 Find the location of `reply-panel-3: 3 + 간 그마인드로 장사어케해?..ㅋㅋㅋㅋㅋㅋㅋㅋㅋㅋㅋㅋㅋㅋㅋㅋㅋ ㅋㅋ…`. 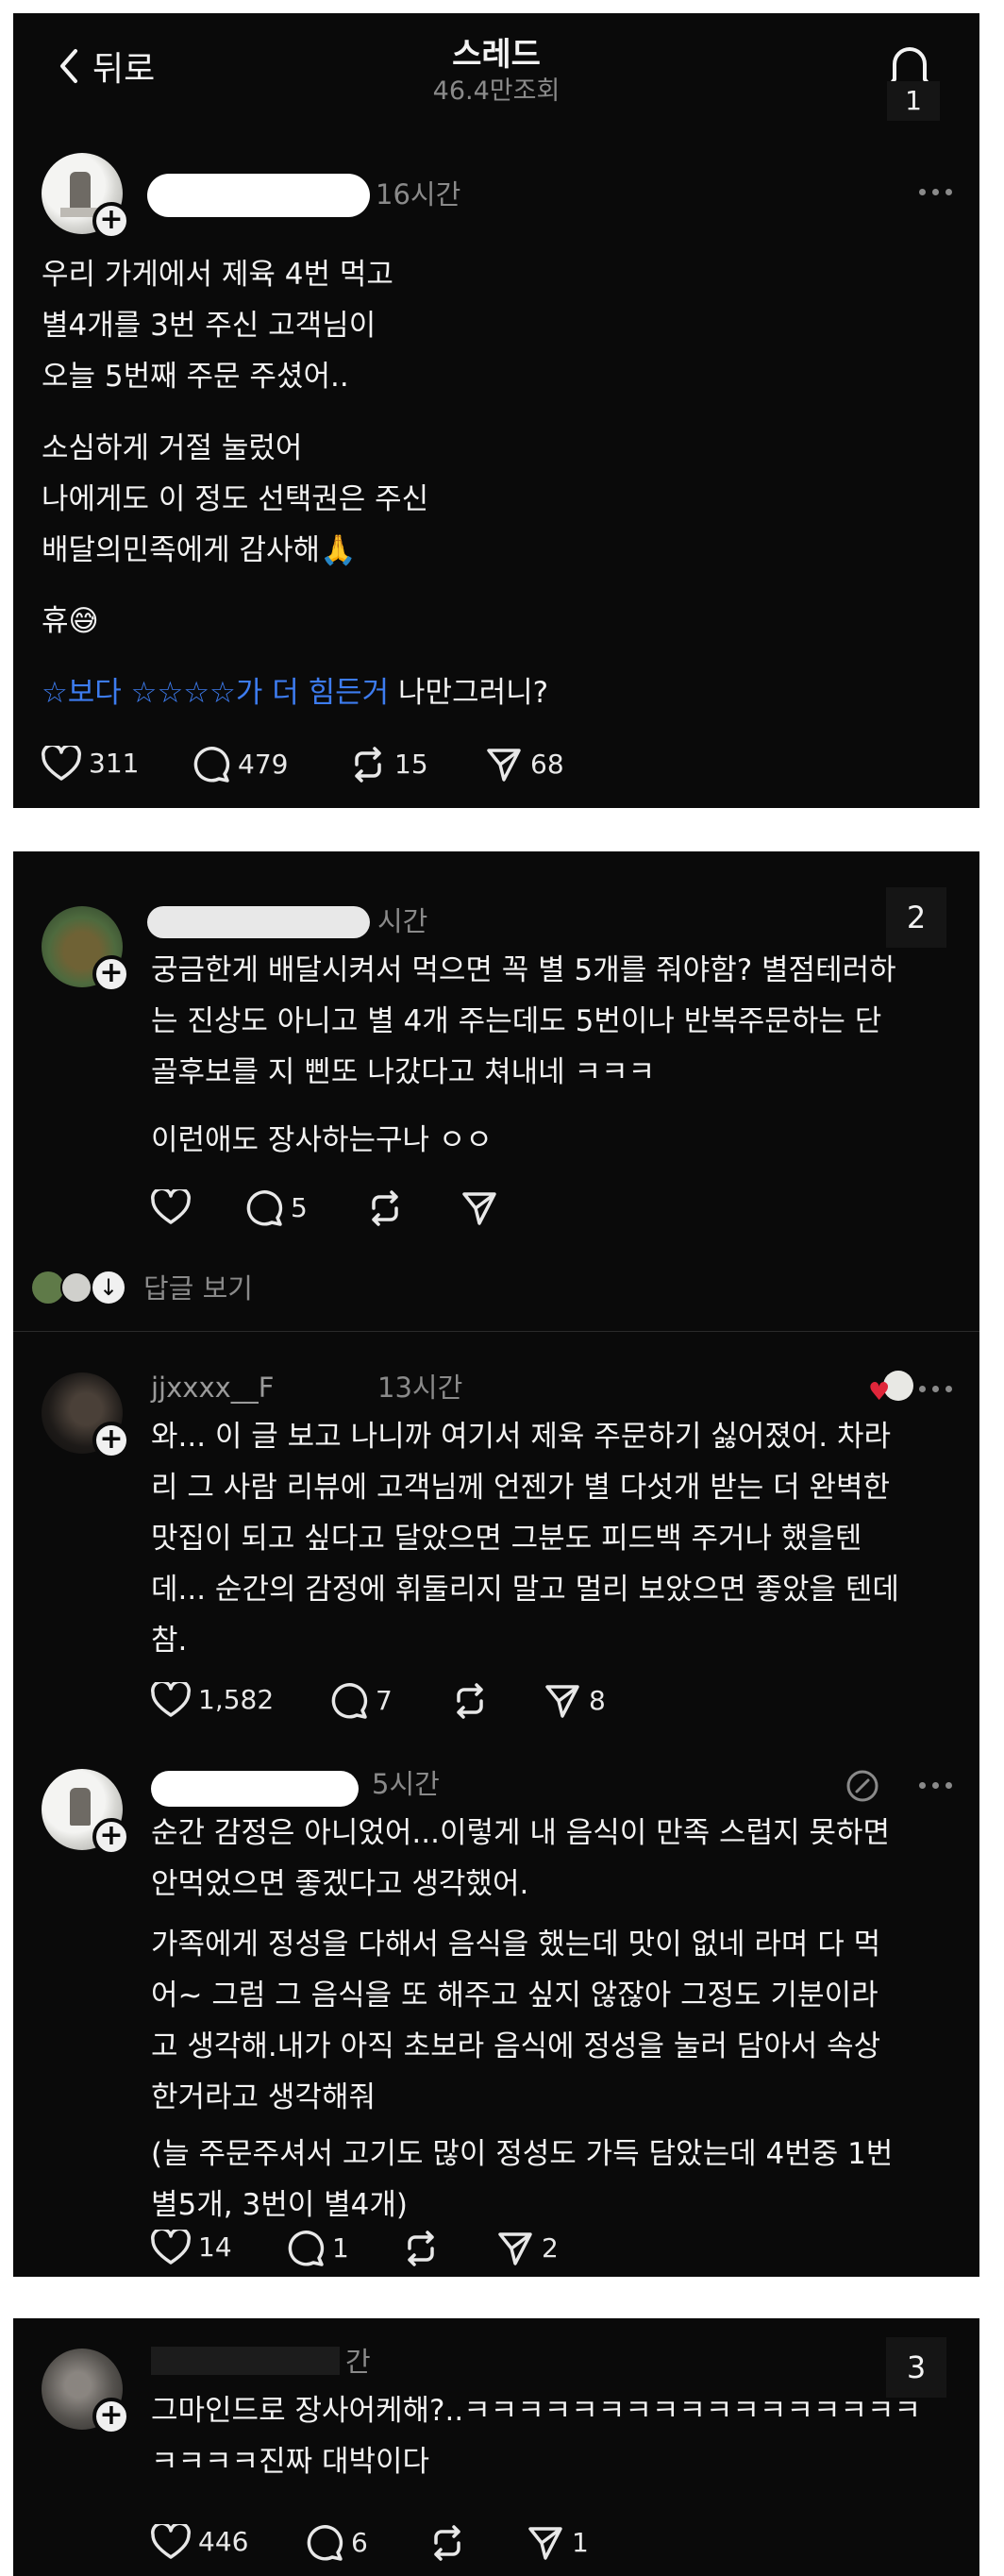

reply-panel-3: 3 + 간 그마인드로 장사어케해?..ㅋㅋㅋㅋㅋㅋㅋㅋㅋㅋㅋㅋㅋㅋㅋㅋㅋ ㅋㅋ… is located at coordinates (496, 2447).